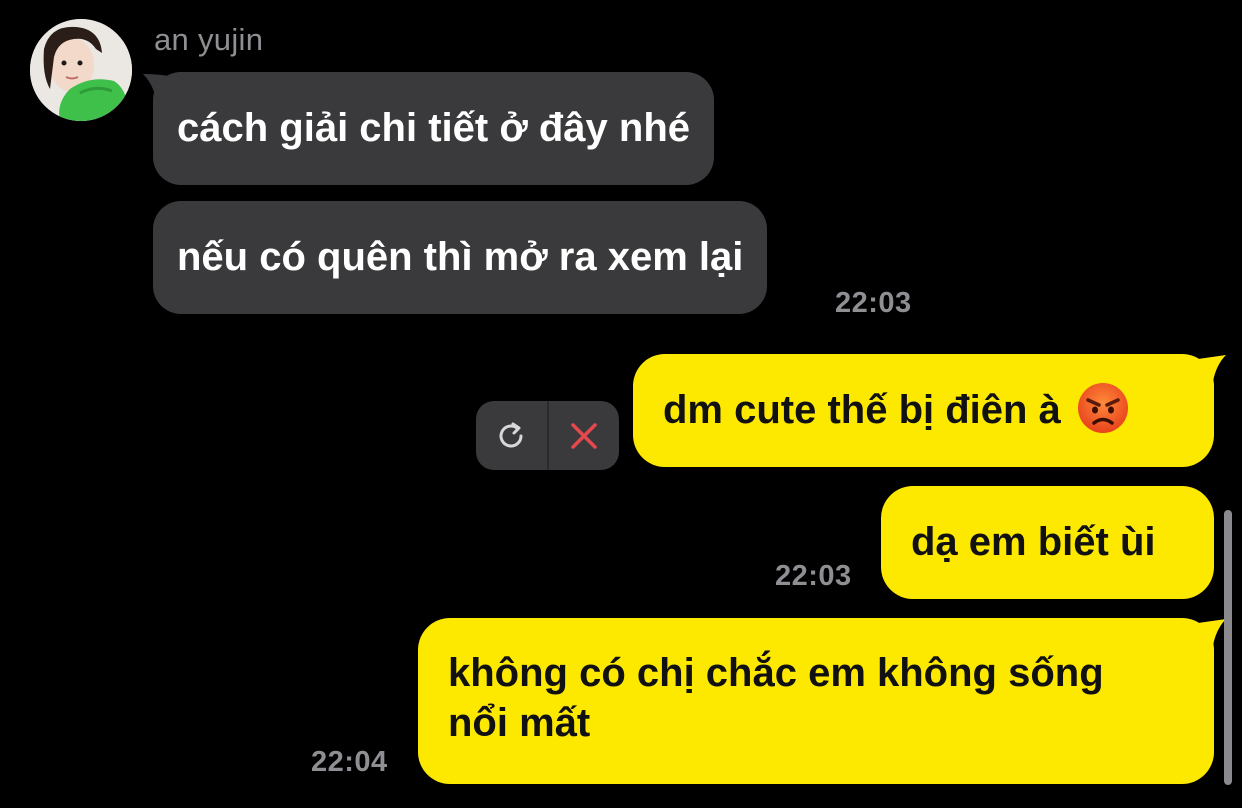  What do you see at coordinates (816, 701) in the screenshot?
I see `outgoing-message-bubble: không có chị chắc em không sống nổi mất` at bounding box center [816, 701].